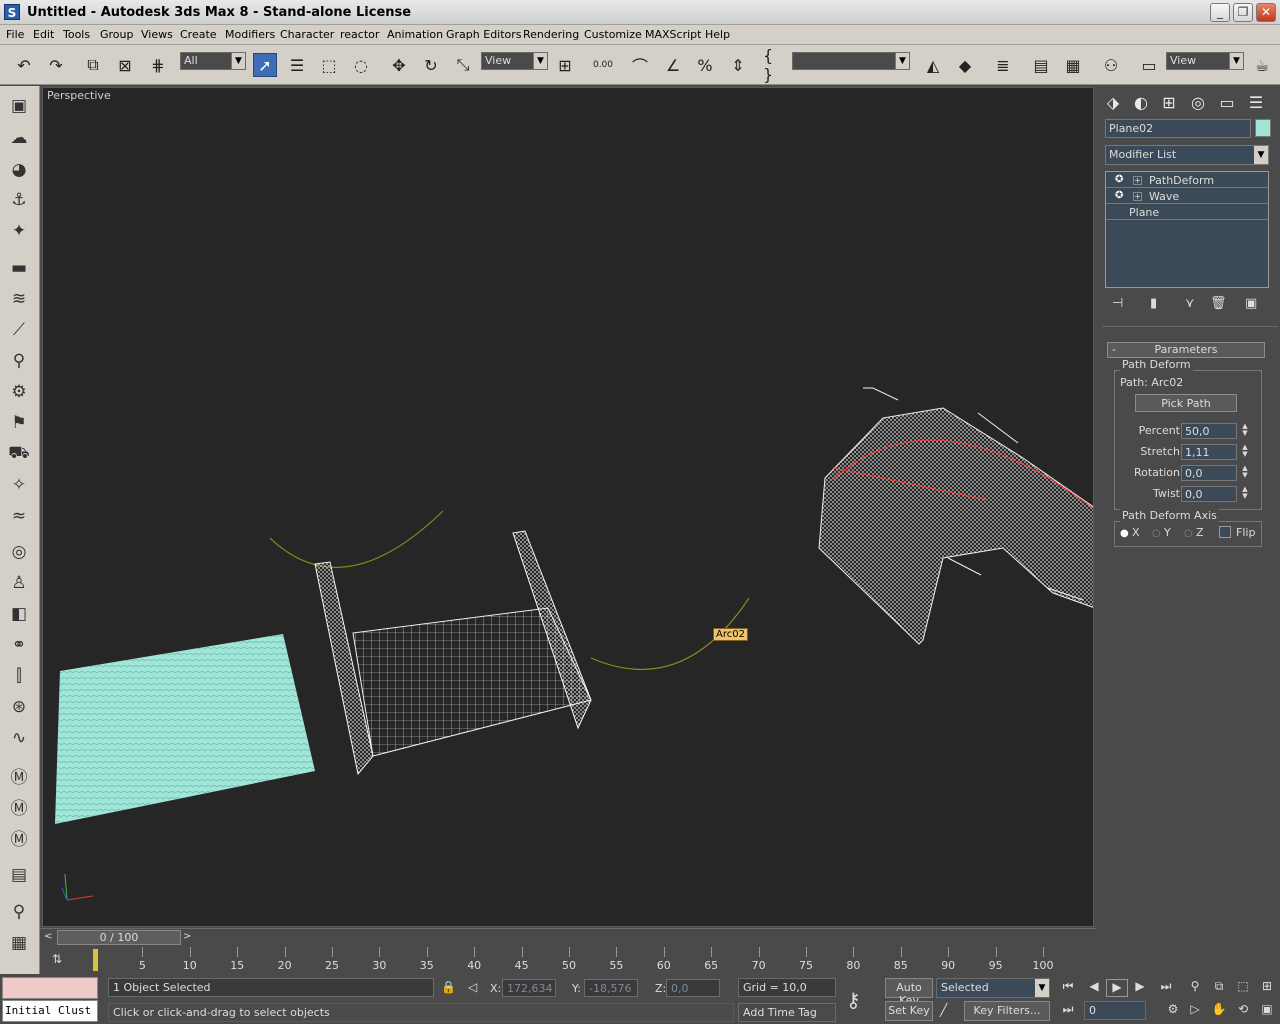 The height and width of the screenshot is (1024, 1280). What do you see at coordinates (119, 937) in the screenshot?
I see `time-slider-thumb: 0 / 100` at bounding box center [119, 937].